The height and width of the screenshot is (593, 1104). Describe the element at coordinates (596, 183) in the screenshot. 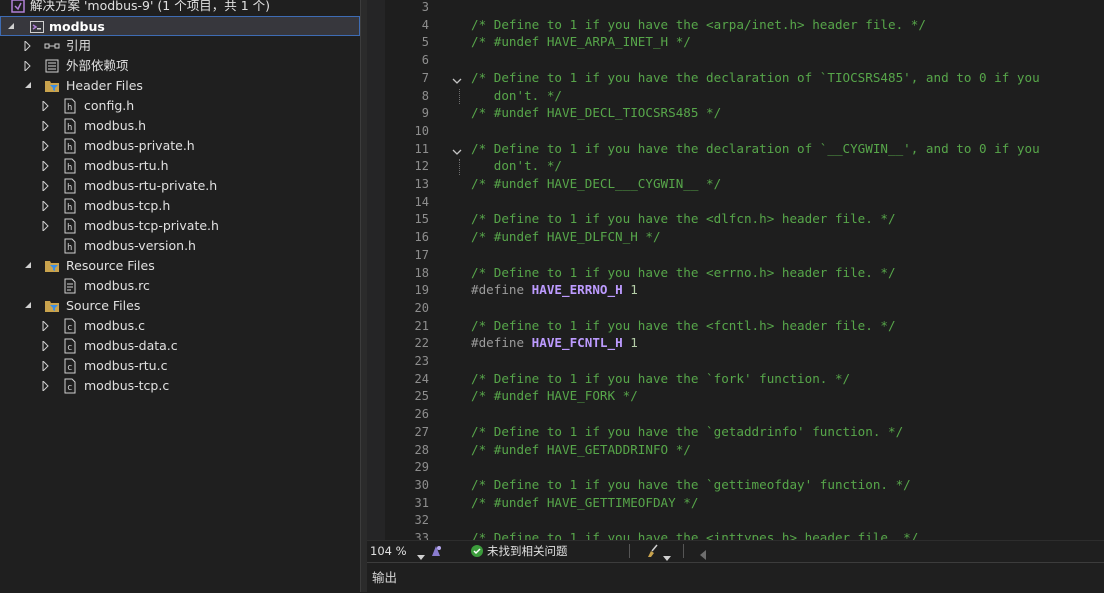

I see `code-token: /* #undef HAVE_DECL___CYGWIN__ */` at that location.